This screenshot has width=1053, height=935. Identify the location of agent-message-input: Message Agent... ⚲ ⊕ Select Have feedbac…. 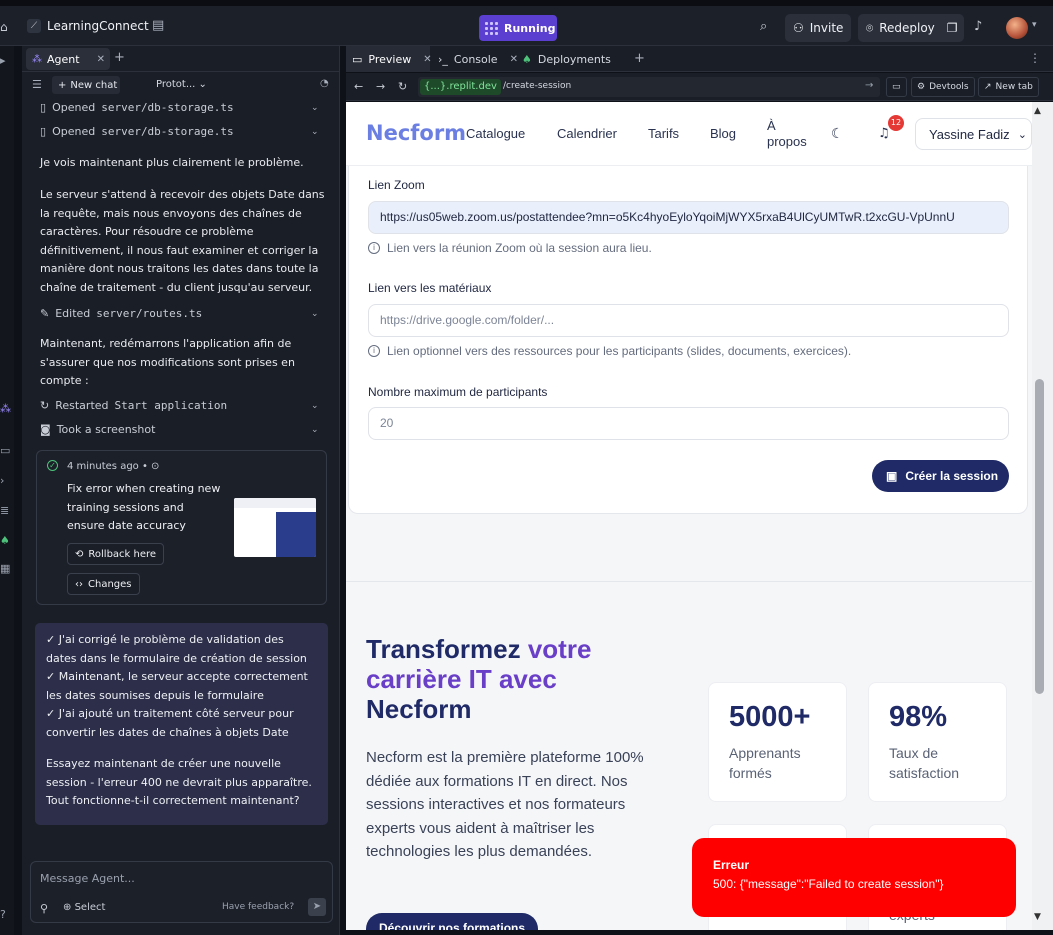
(181, 892).